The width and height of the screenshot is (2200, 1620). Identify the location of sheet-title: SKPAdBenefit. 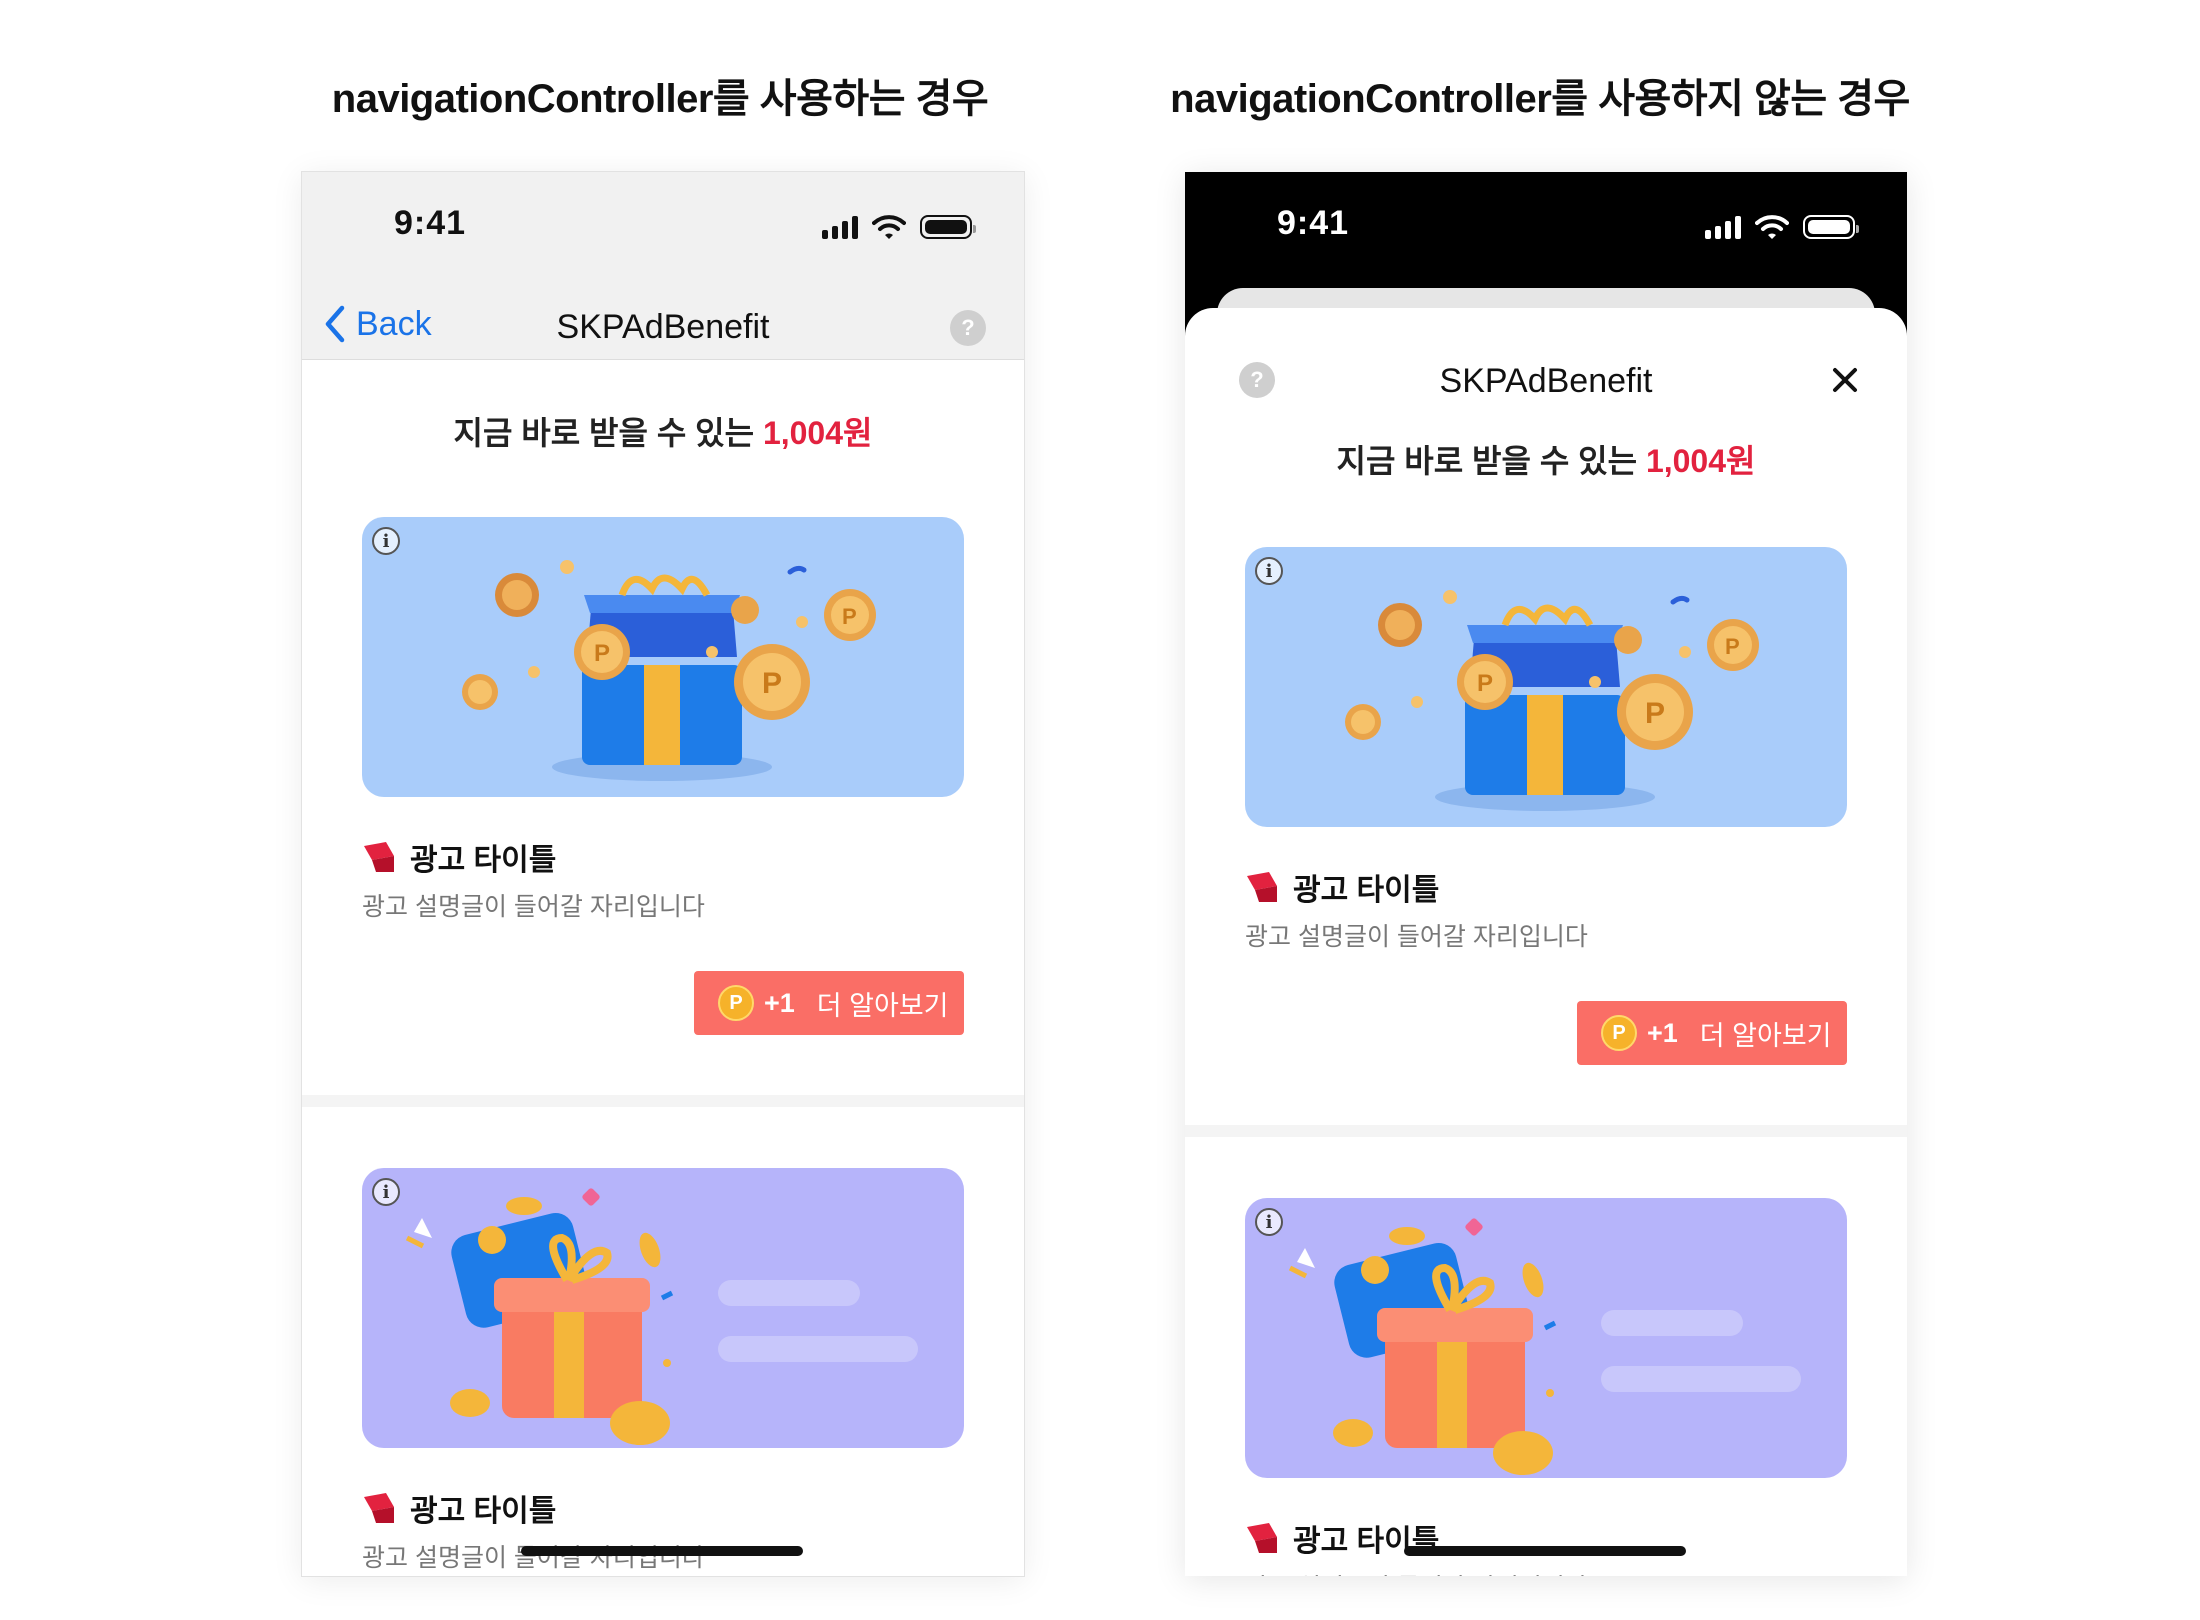
(1546, 381).